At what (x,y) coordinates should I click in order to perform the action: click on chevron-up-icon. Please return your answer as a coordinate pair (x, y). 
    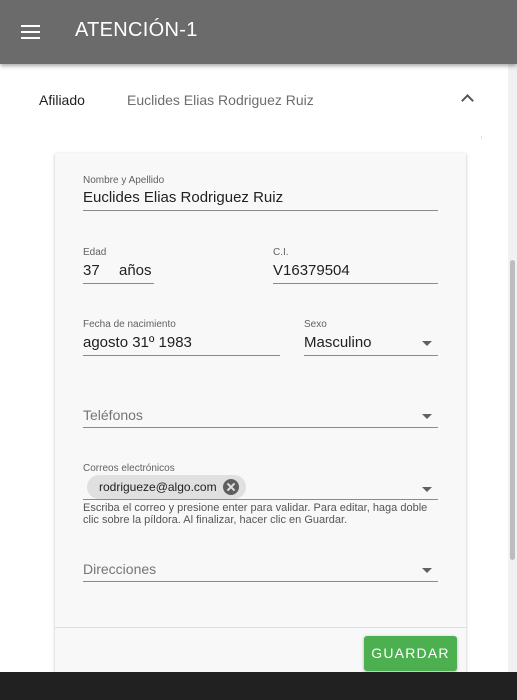
    Looking at the image, I should click on (467, 100).